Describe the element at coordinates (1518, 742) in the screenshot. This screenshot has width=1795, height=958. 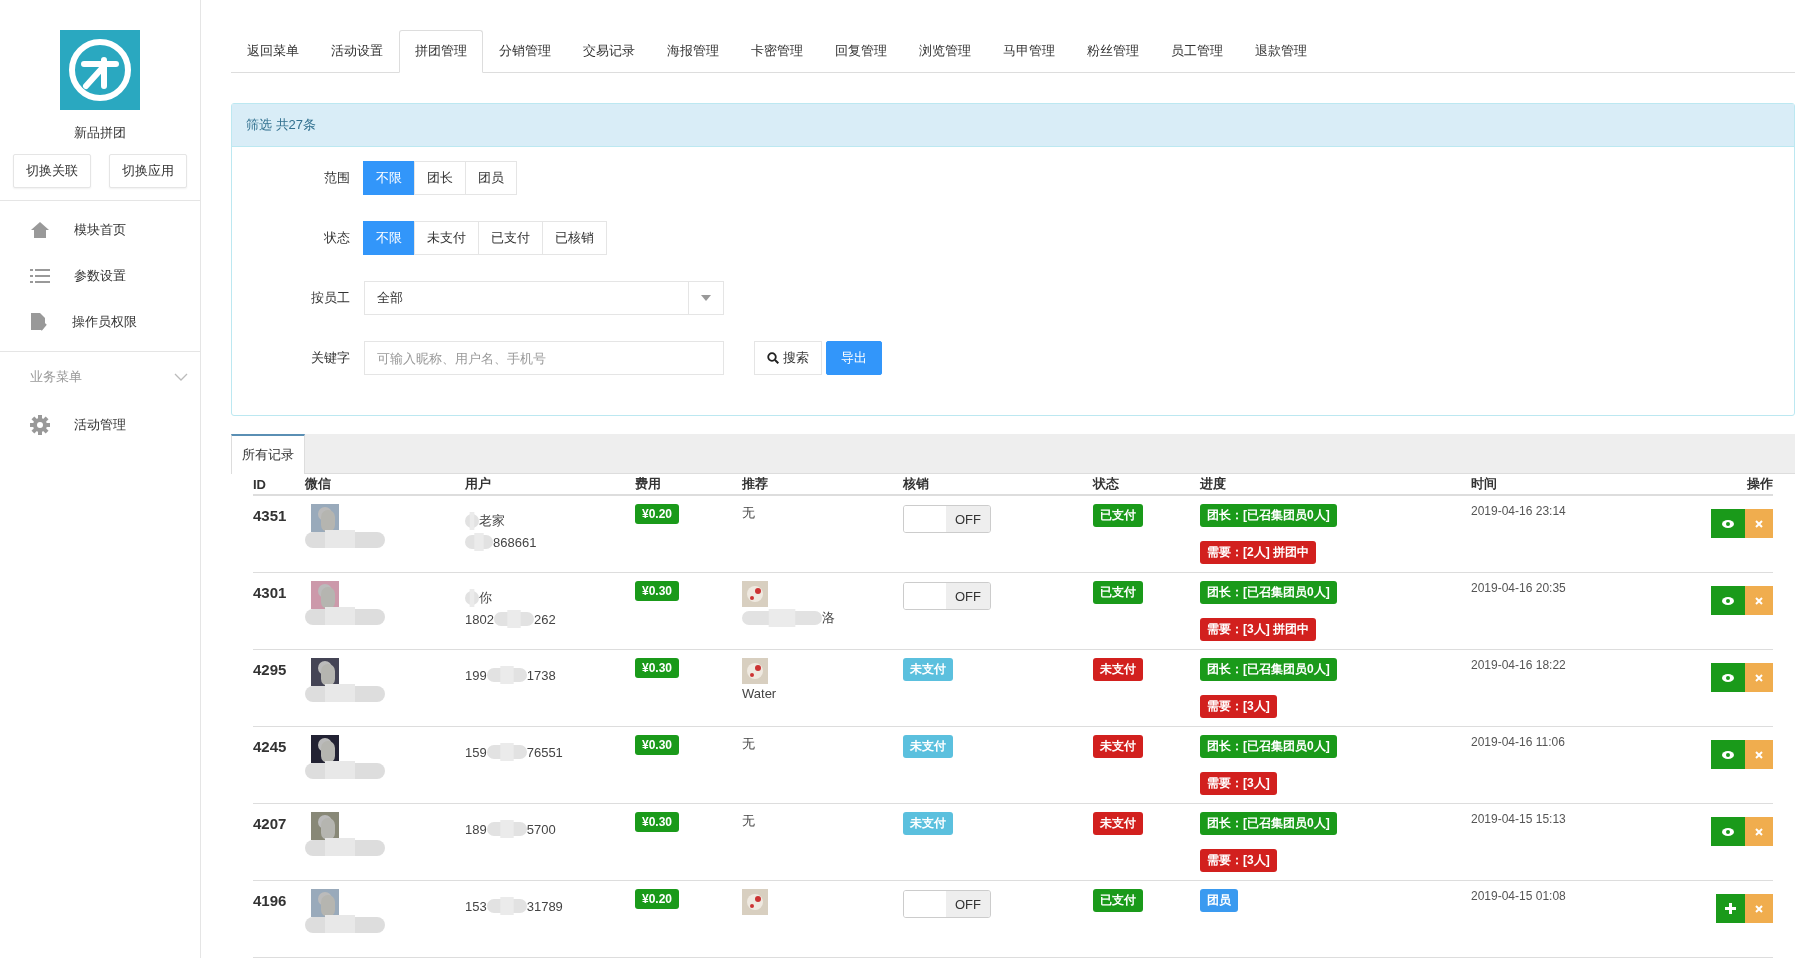
I see `record-time: 2019-04-16 11:06` at that location.